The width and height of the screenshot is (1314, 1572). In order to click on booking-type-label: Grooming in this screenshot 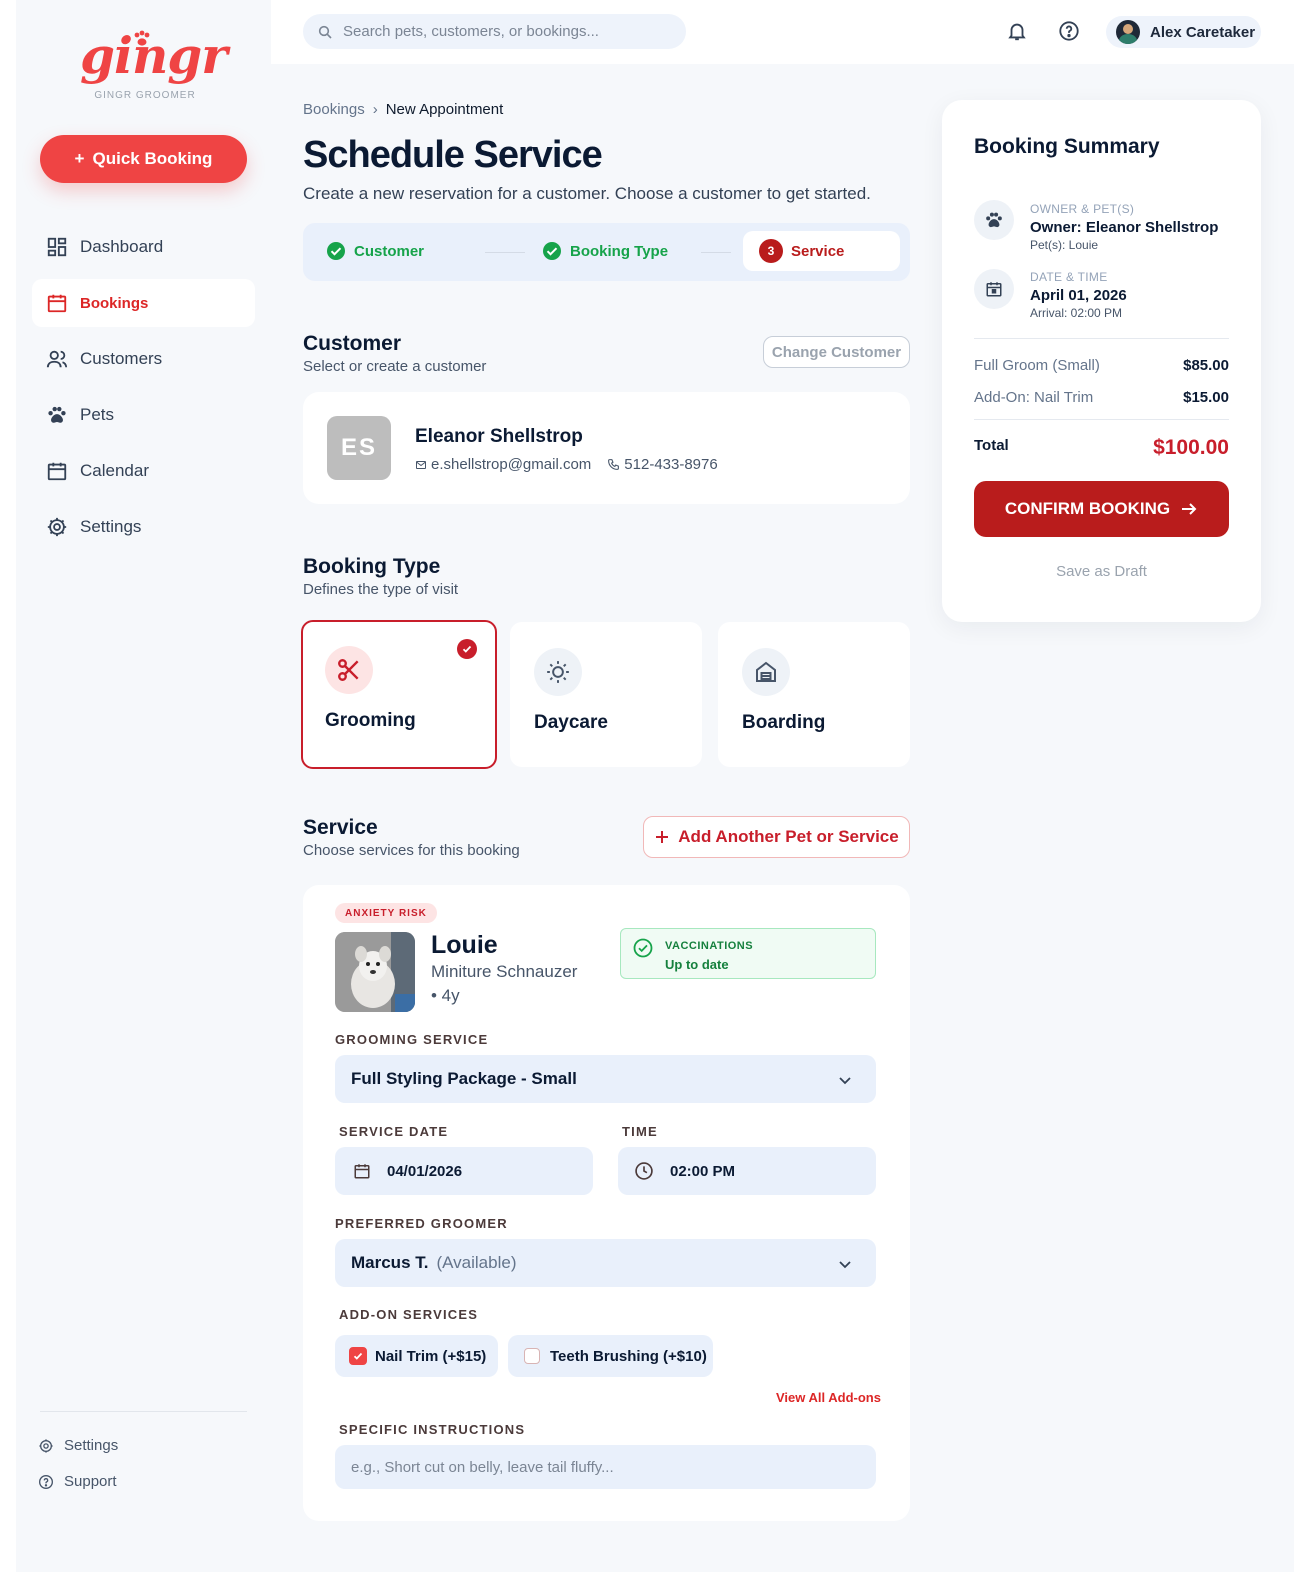, I will do `click(370, 720)`.